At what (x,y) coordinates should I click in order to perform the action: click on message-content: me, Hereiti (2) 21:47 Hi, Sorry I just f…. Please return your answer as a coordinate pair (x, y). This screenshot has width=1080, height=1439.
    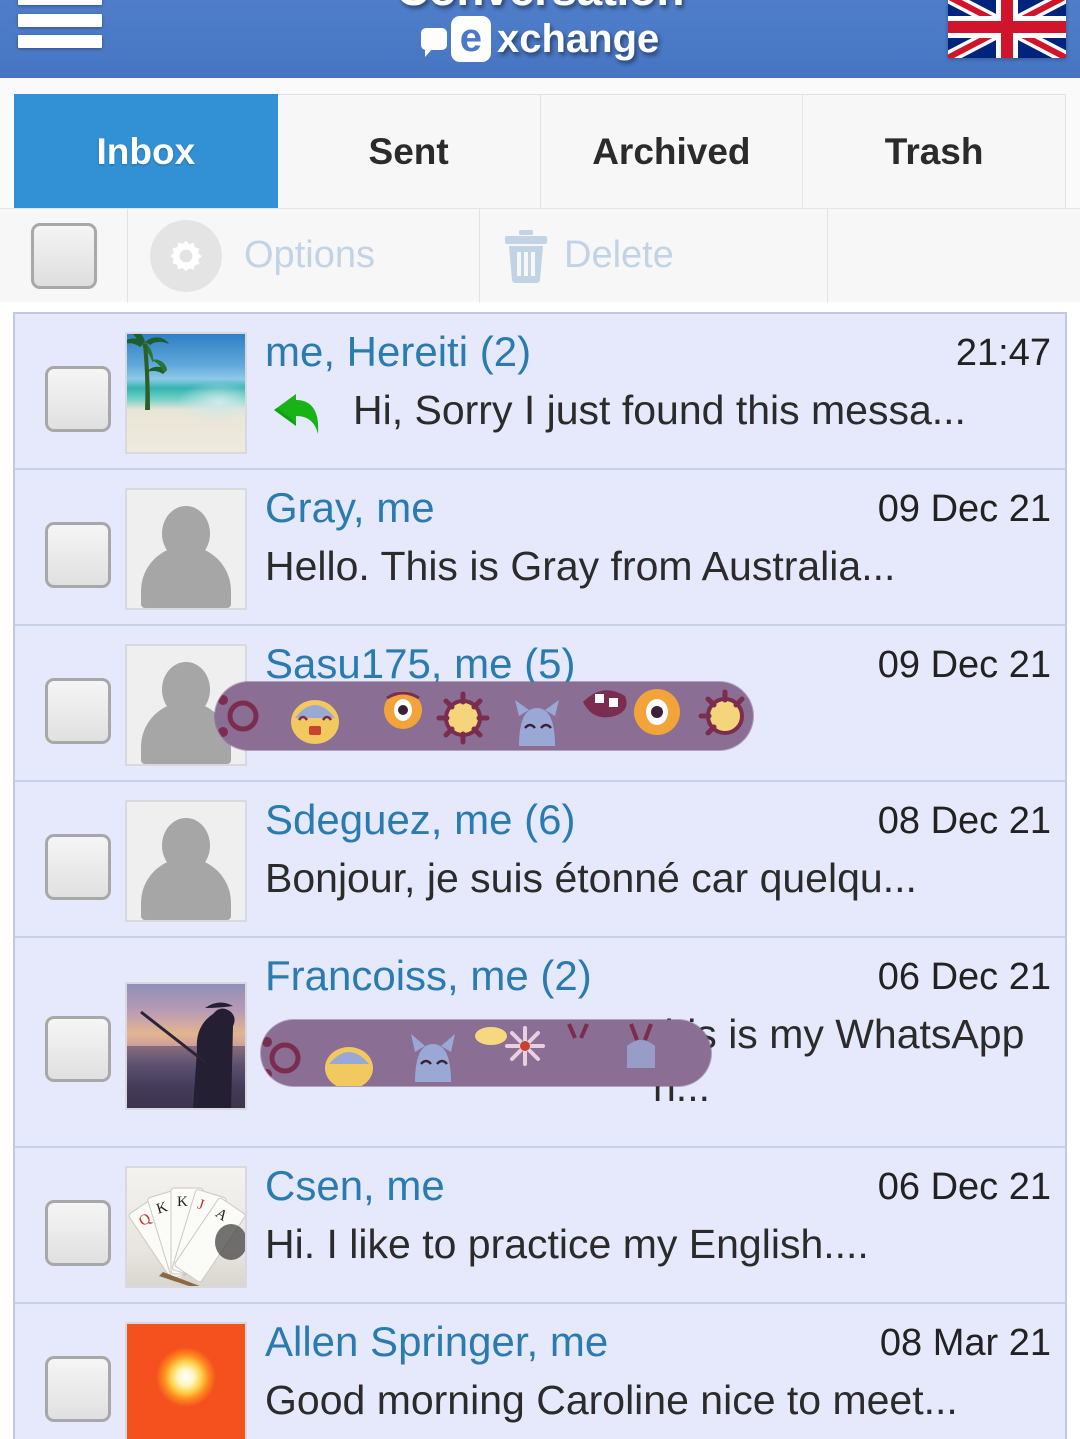
    Looking at the image, I should click on (649, 390).